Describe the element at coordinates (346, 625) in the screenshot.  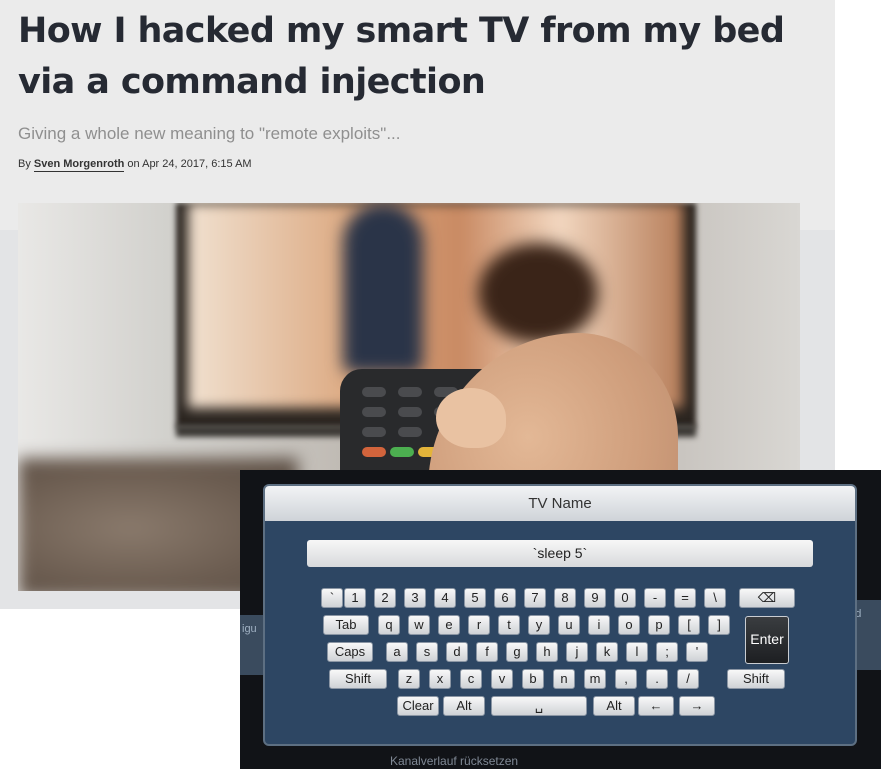
I see `key-tab: Tab` at that location.